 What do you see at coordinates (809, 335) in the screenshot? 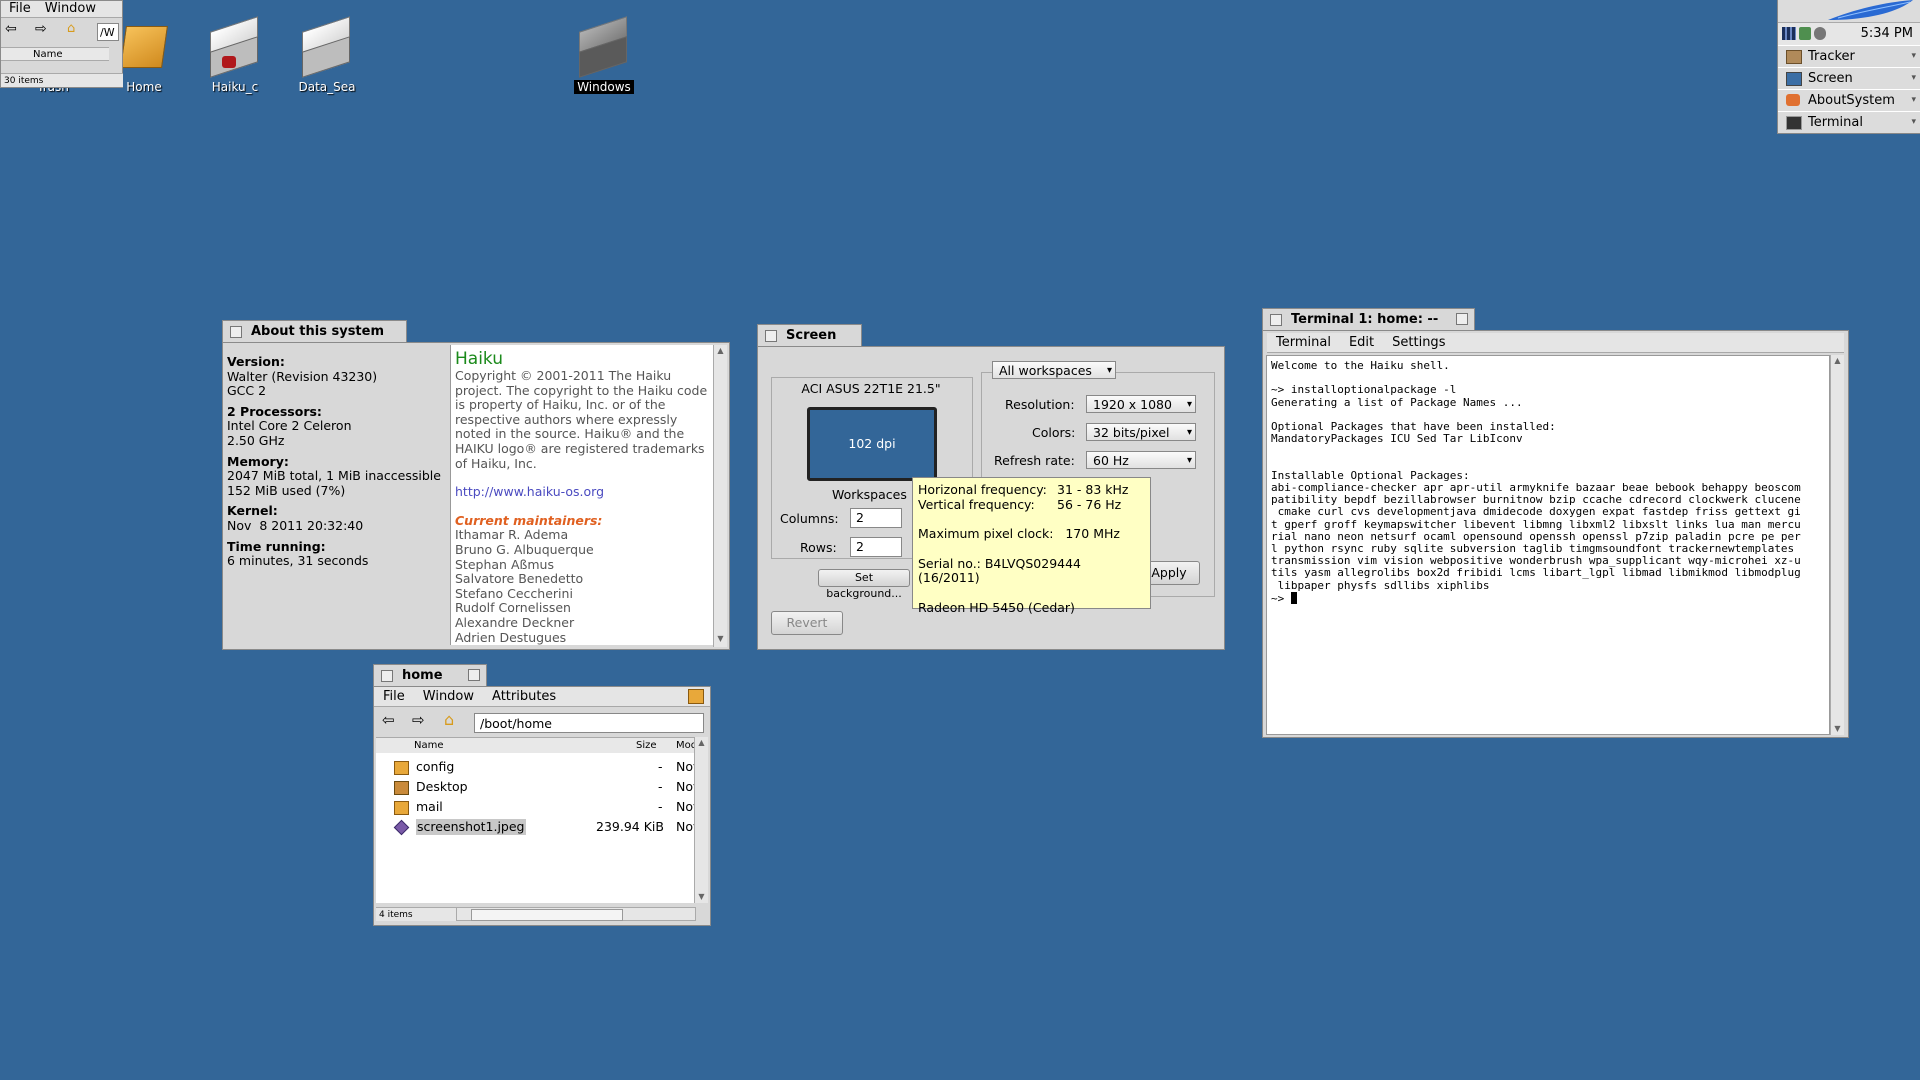
I see `screen-window-tab: Screen` at bounding box center [809, 335].